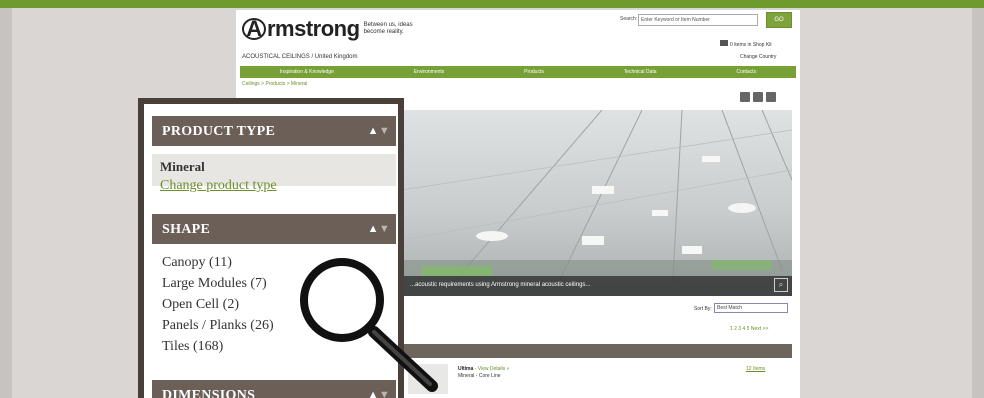  I want to click on share-icons, so click(758, 97).